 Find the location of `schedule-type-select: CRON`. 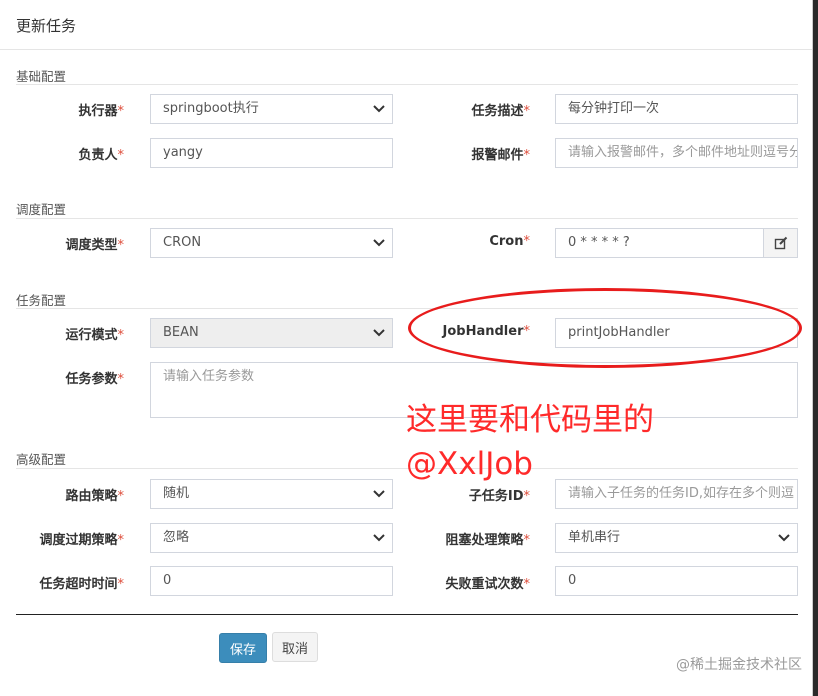

schedule-type-select: CRON is located at coordinates (271, 243).